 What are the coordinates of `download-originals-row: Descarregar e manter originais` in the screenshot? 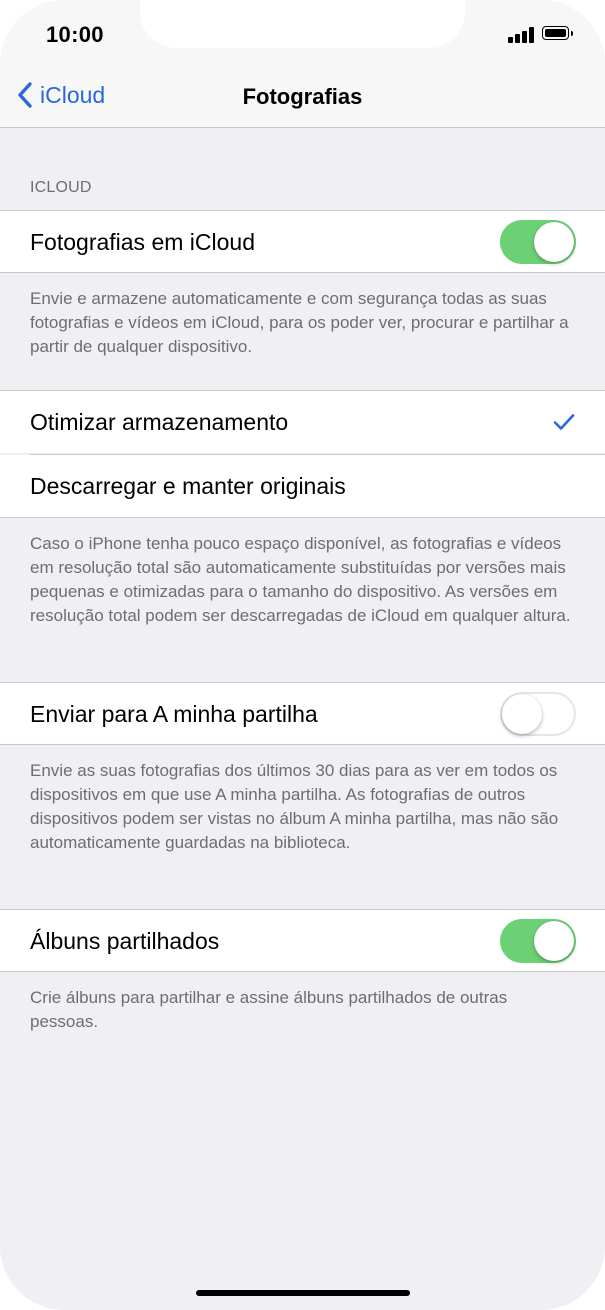 It's located at (302, 486).